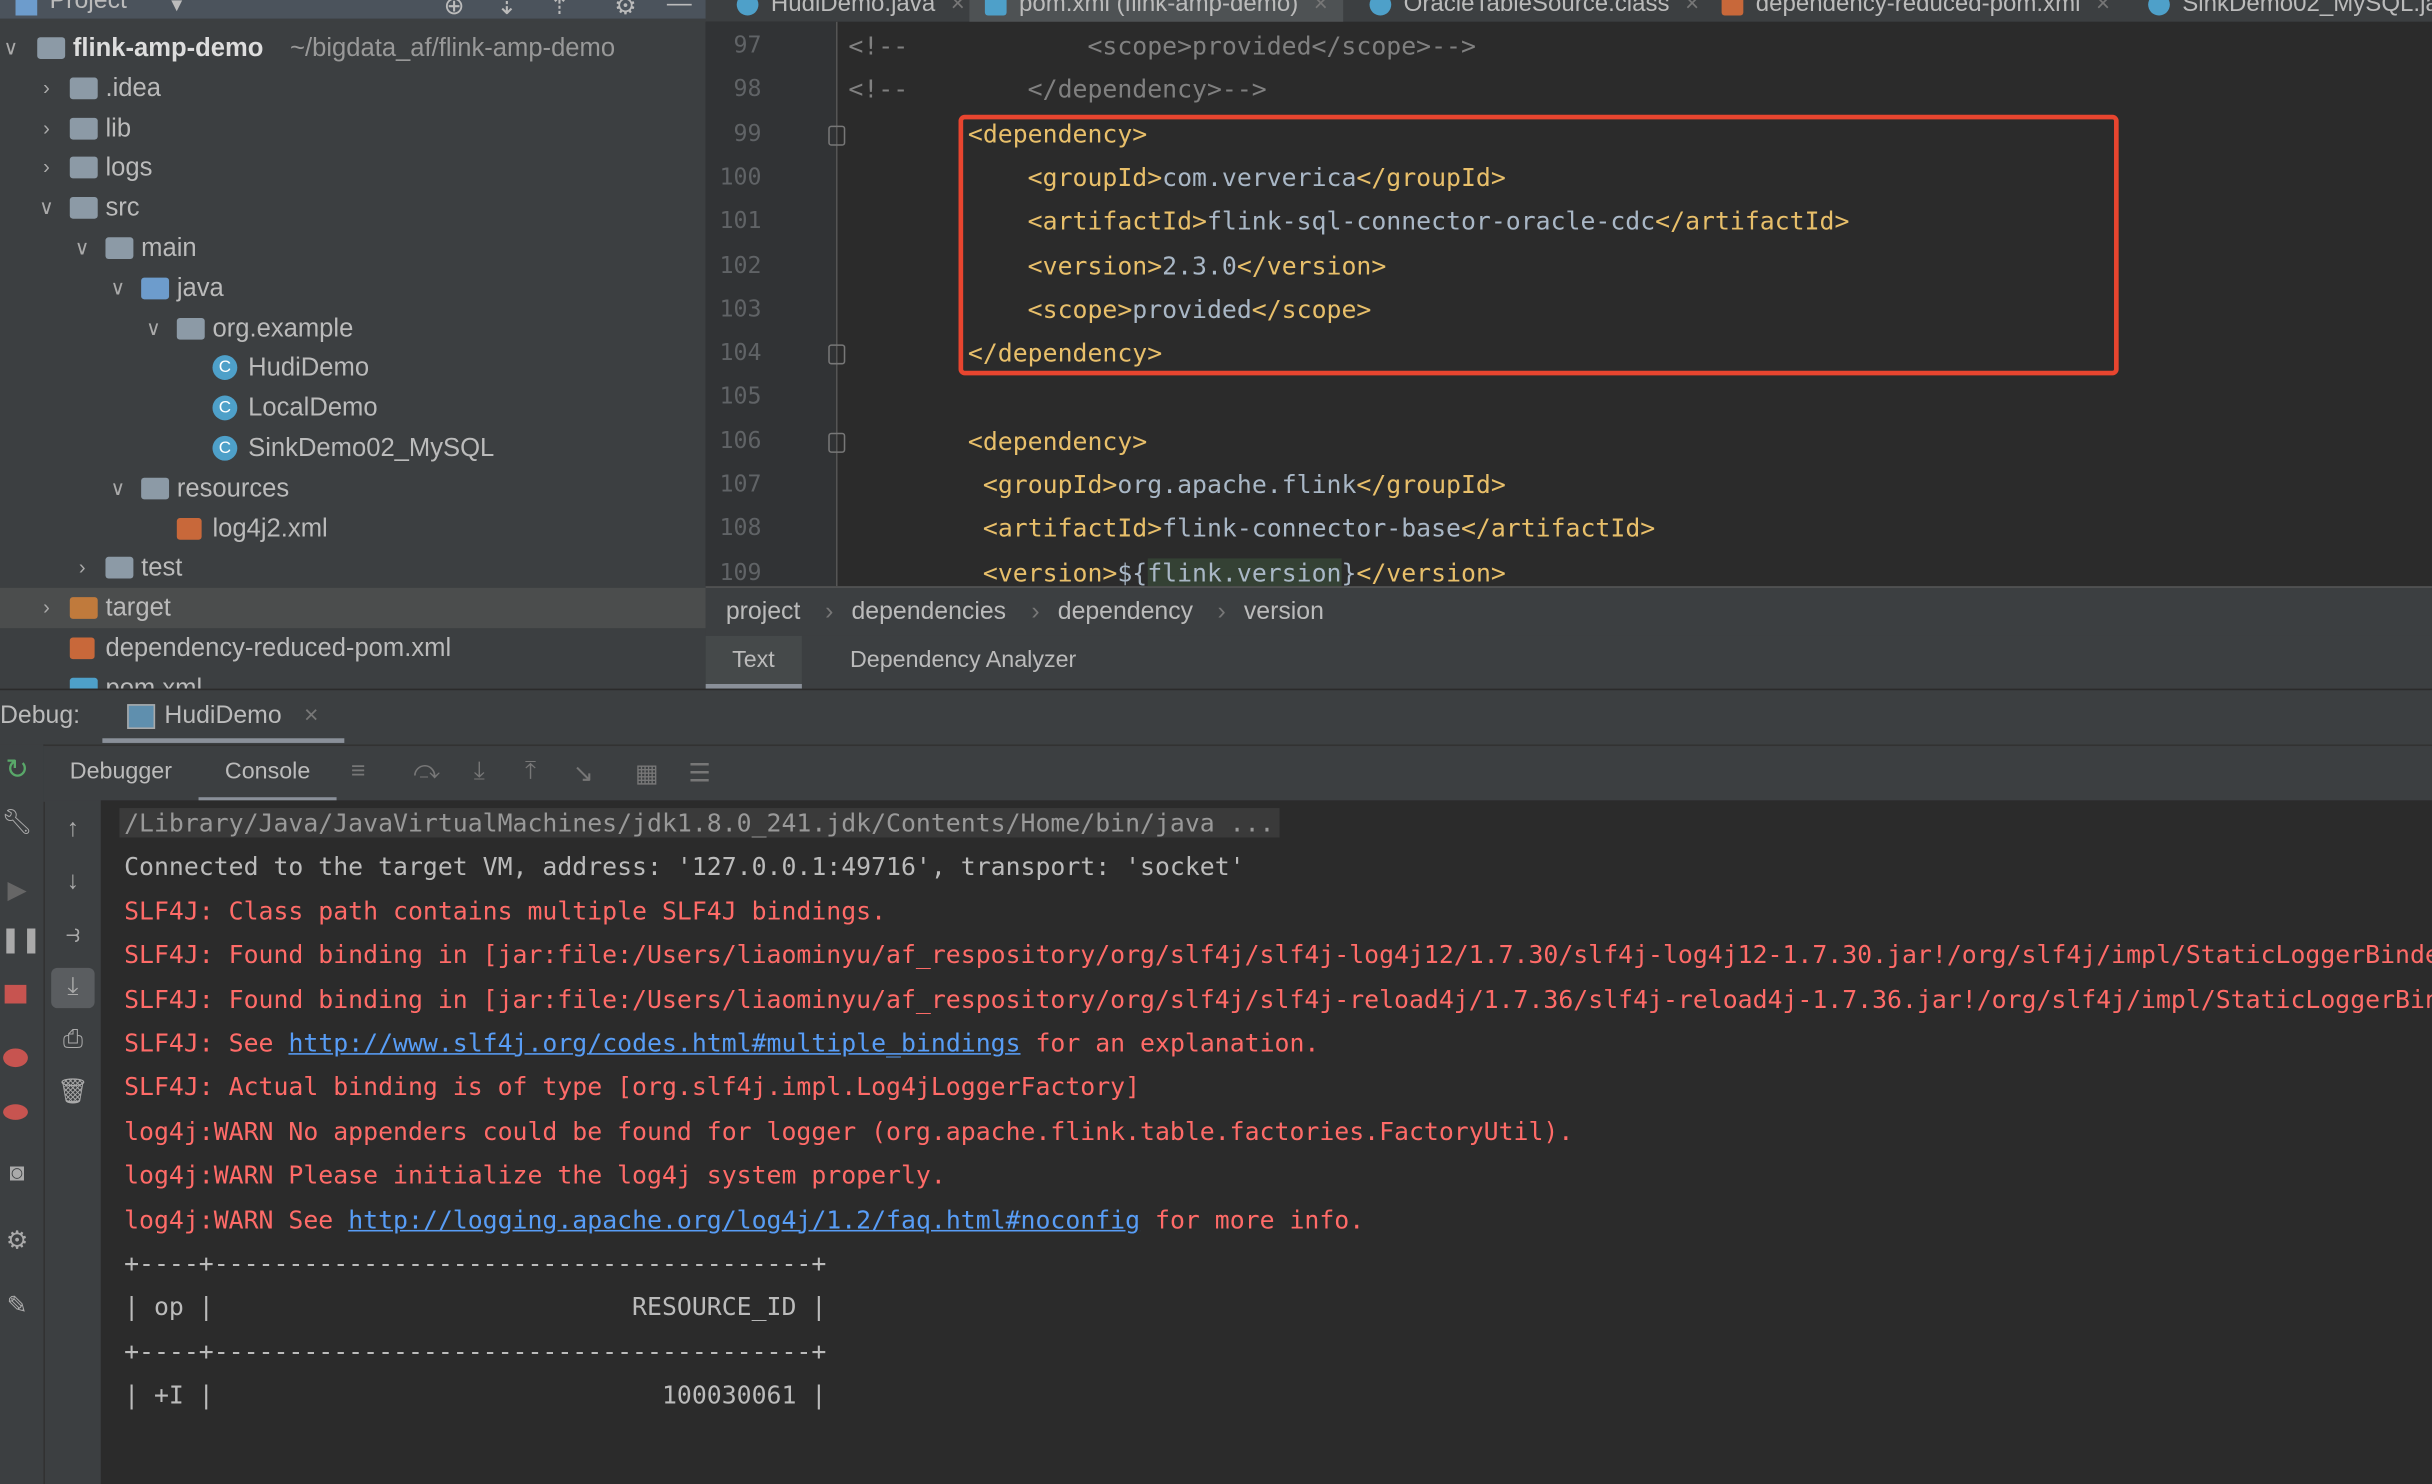  Describe the element at coordinates (353, 408) in the screenshot. I see `tree-item: C LocalDemo` at that location.